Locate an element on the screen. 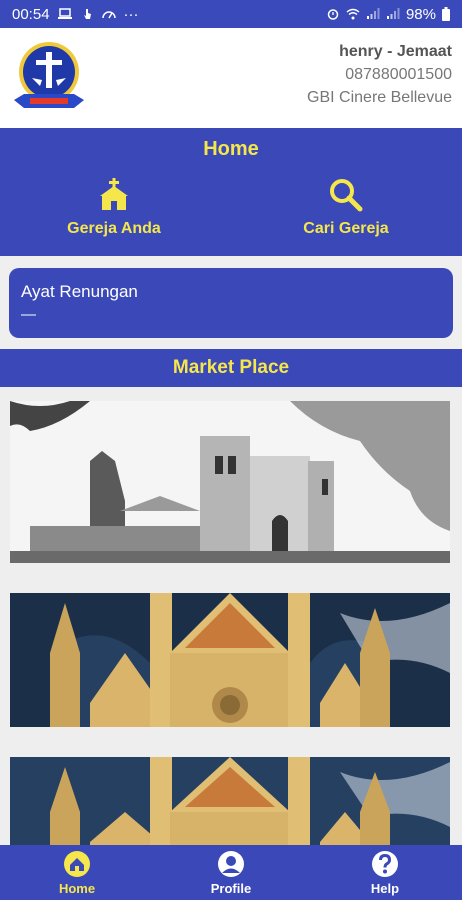 This screenshot has width=462, height=900. status-time: 00:54 is located at coordinates (31, 14).